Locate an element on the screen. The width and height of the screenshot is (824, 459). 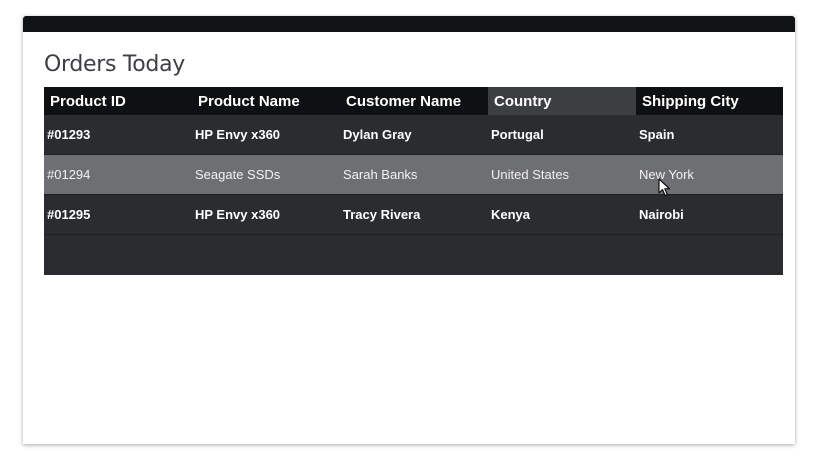
mouse-pointer-icon is located at coordinates (664, 187).